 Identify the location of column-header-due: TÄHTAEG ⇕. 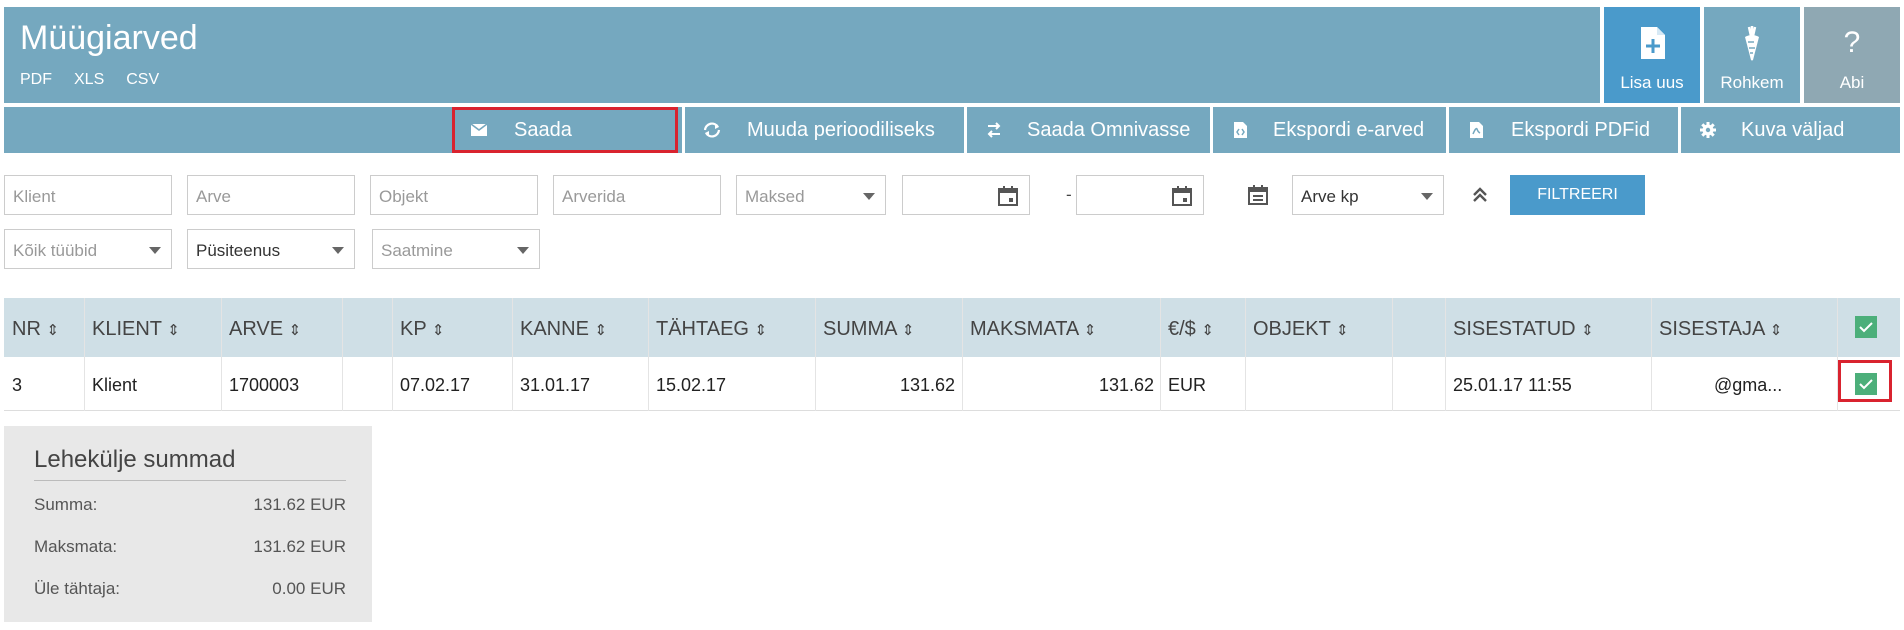
(711, 329).